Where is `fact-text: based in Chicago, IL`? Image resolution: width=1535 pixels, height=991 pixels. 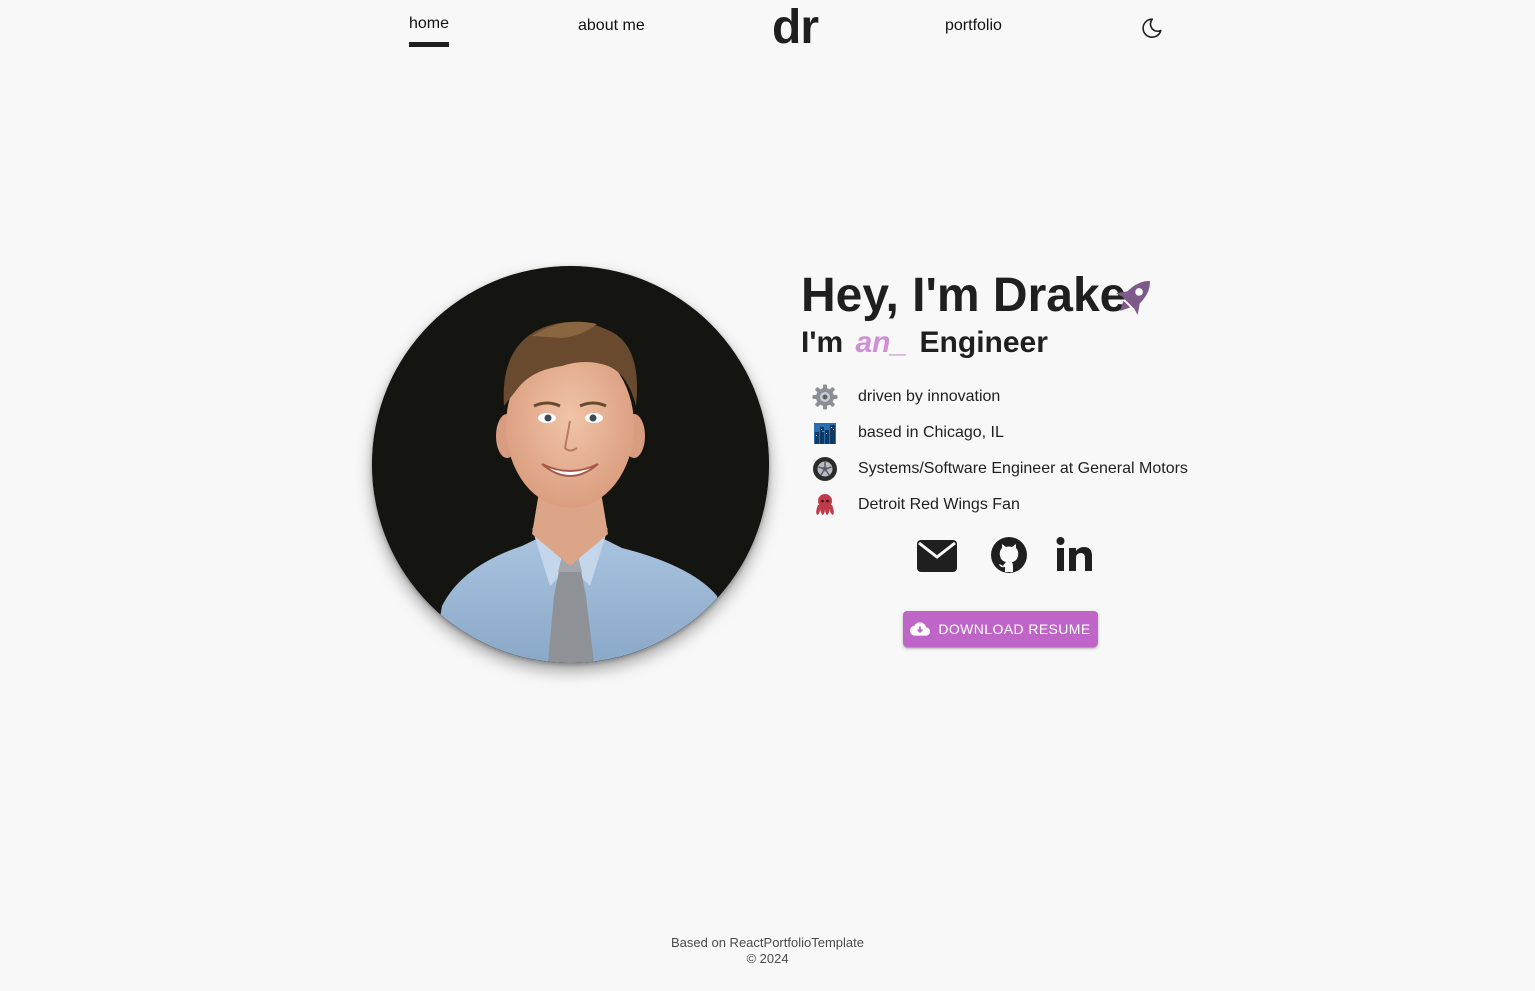 fact-text: based in Chicago, IL is located at coordinates (931, 432).